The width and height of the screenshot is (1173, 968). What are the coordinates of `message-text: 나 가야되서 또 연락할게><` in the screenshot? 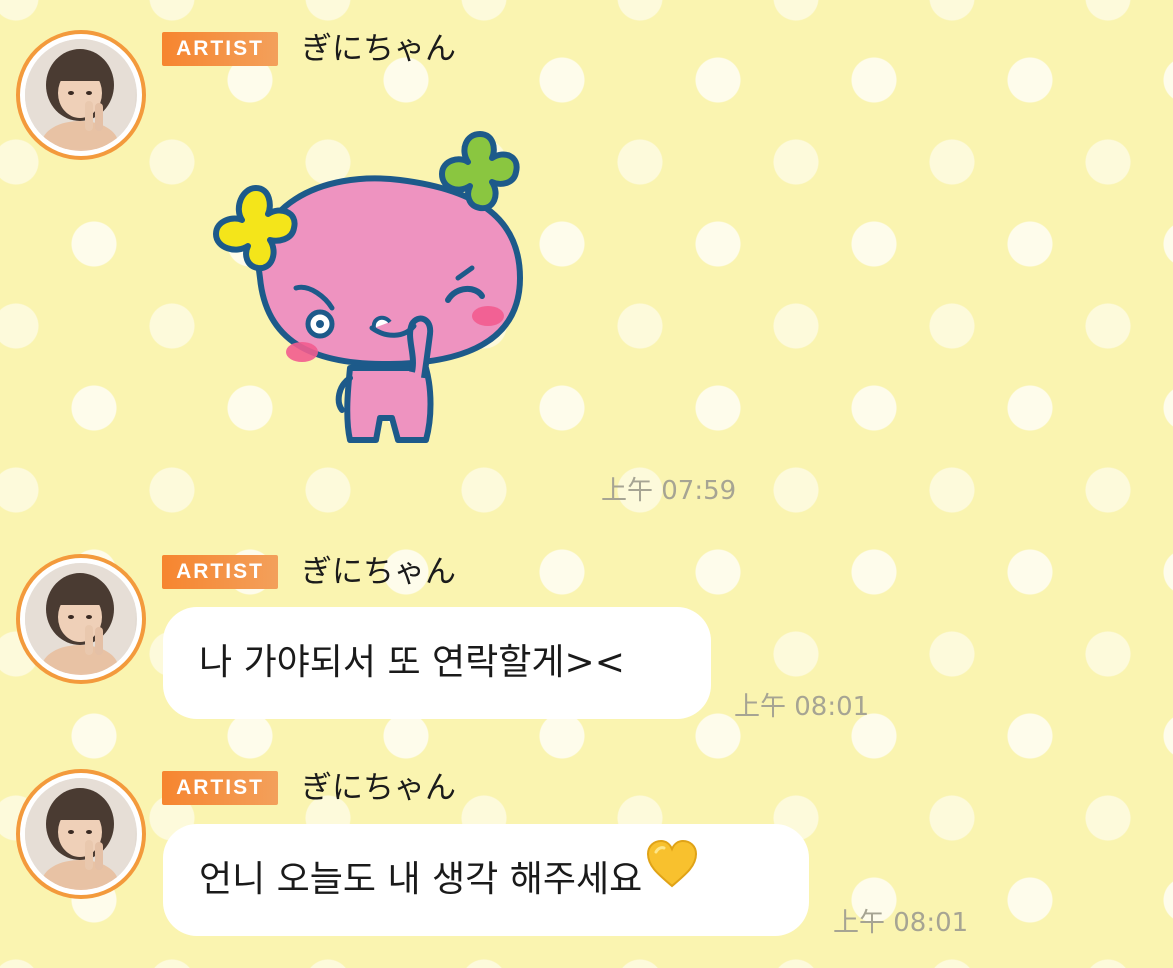 It's located at (412, 662).